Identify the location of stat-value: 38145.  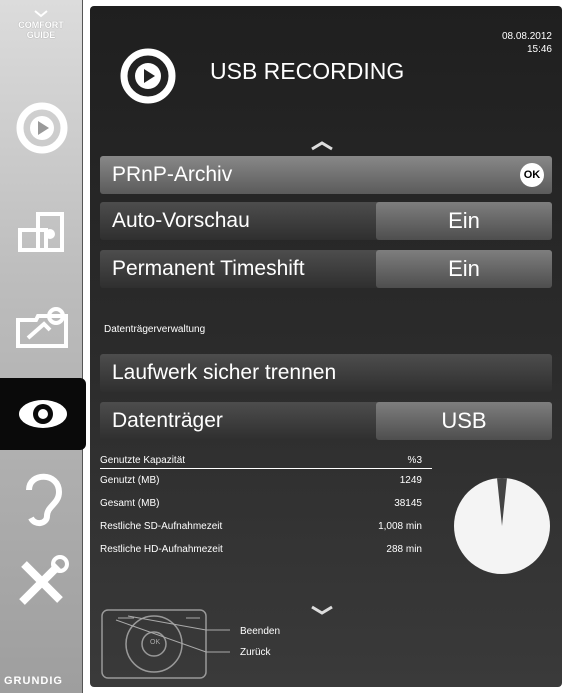
(408, 503).